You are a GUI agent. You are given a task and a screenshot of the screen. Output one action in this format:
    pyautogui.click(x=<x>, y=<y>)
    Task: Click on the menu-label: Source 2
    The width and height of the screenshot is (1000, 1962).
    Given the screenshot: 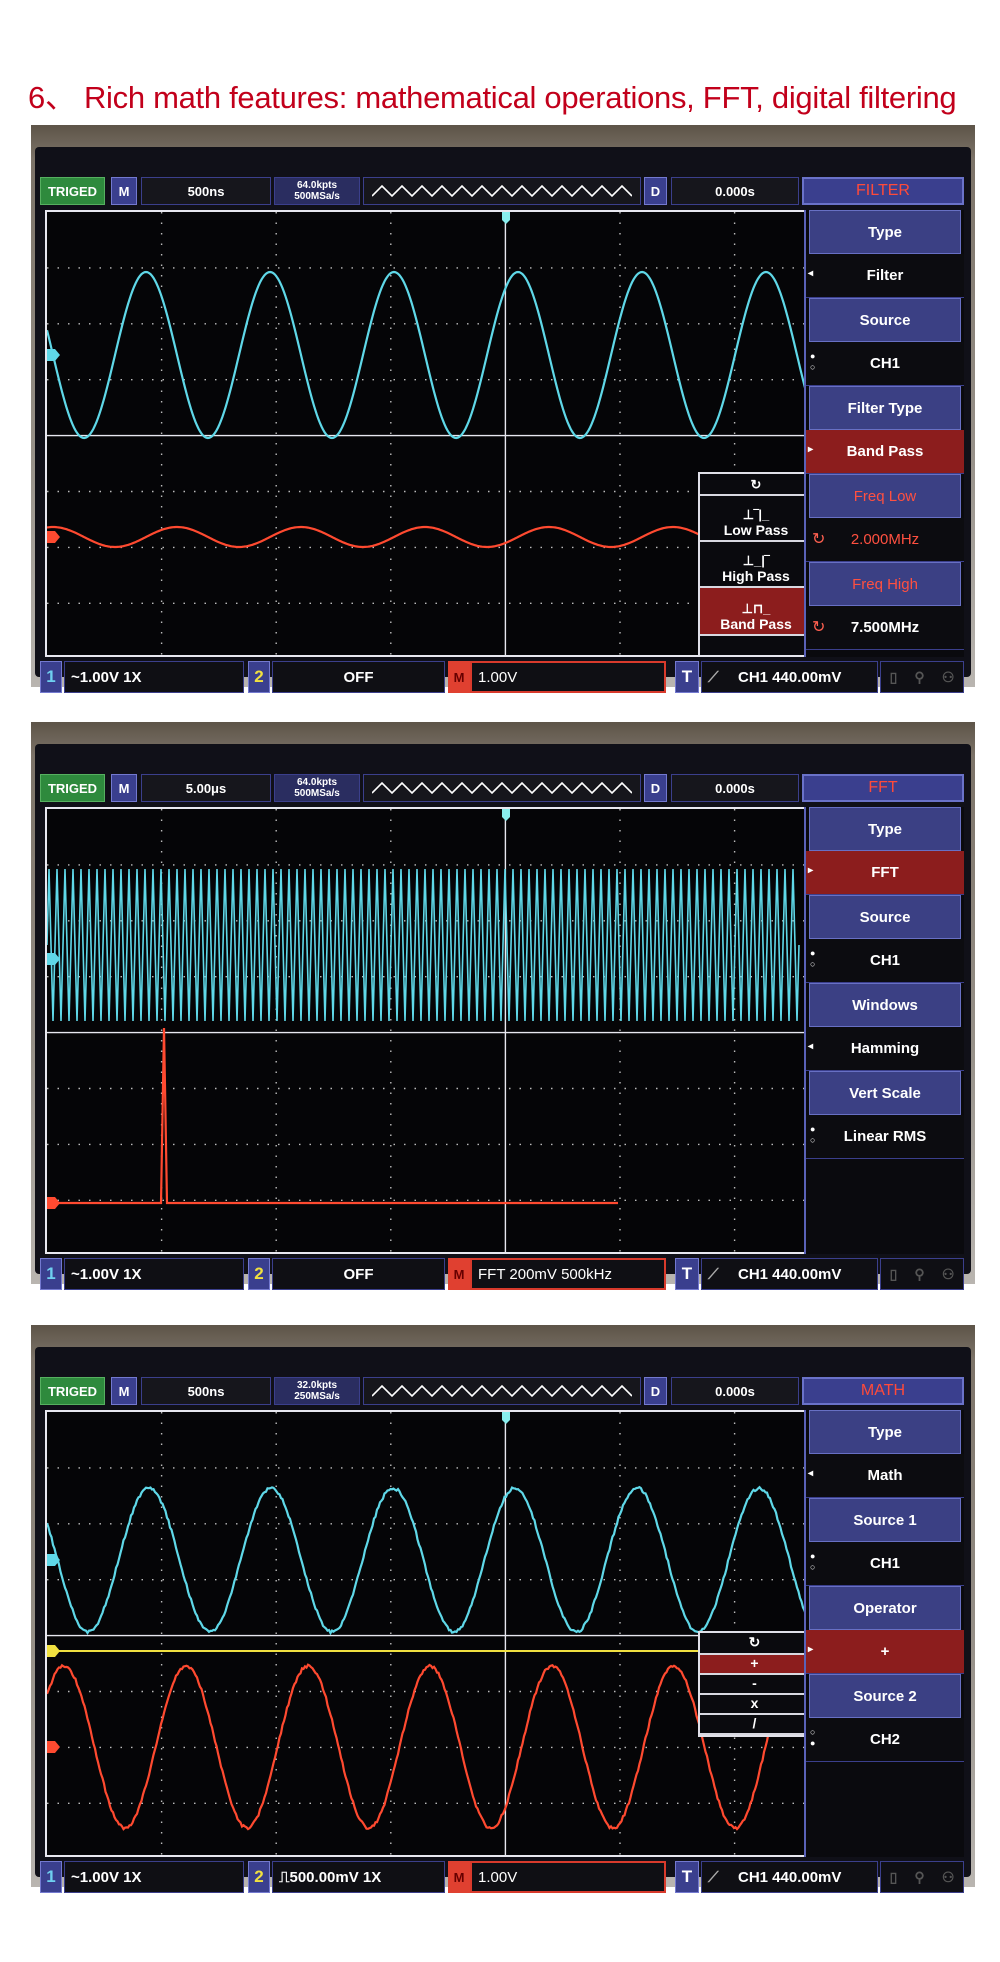 What is the action you would take?
    pyautogui.click(x=884, y=1696)
    